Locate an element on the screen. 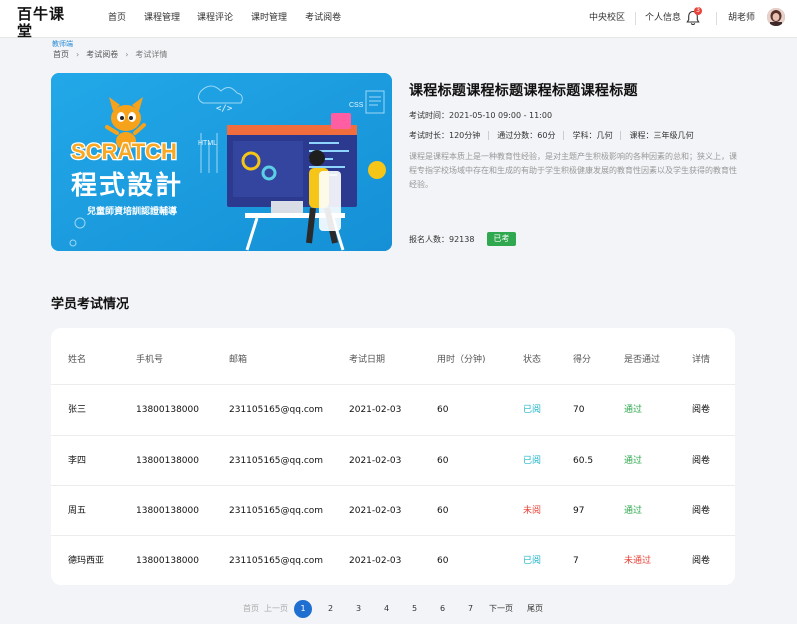 This screenshot has height=624, width=797. avatar is located at coordinates (776, 17).